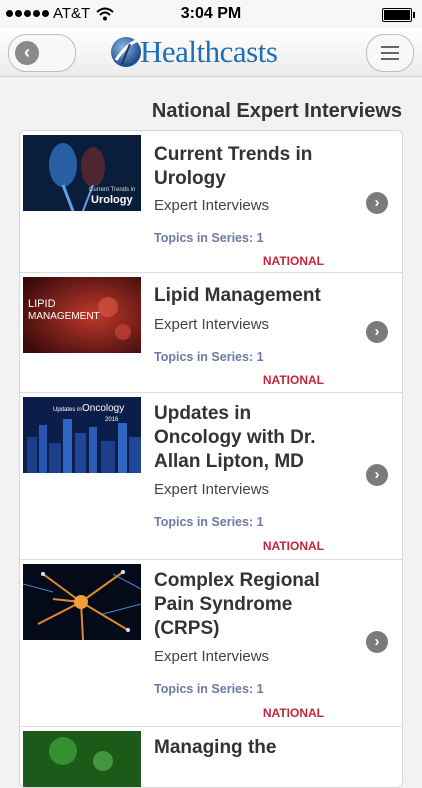 The image size is (422, 788). Describe the element at coordinates (276, 111) in the screenshot. I see `page-title: National Expert Interviews` at that location.